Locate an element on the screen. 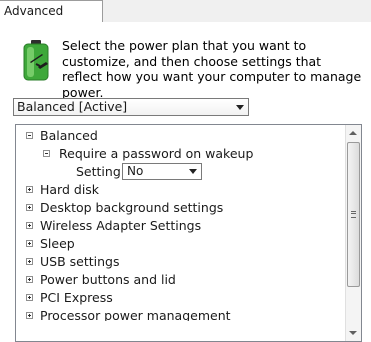  tree-item-label: Sleep is located at coordinates (57, 243).